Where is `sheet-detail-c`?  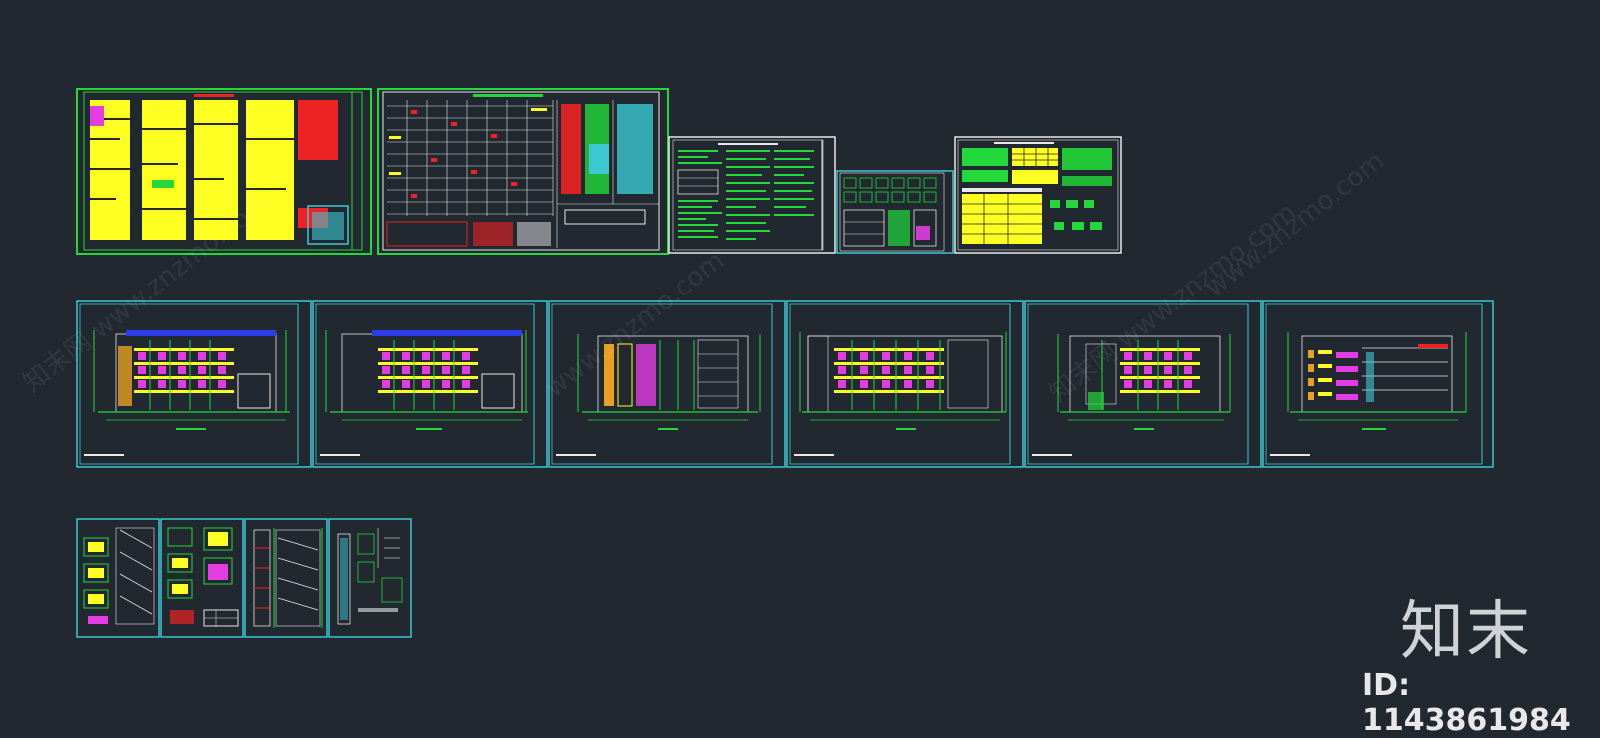 sheet-detail-c is located at coordinates (286, 578).